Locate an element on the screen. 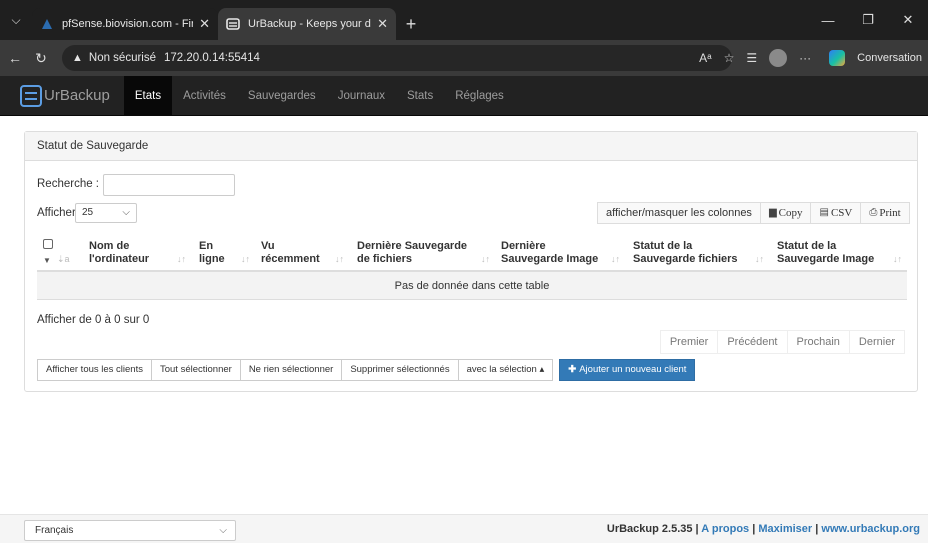 The height and width of the screenshot is (543, 928). maximize-link: Maximiser is located at coordinates (785, 529).